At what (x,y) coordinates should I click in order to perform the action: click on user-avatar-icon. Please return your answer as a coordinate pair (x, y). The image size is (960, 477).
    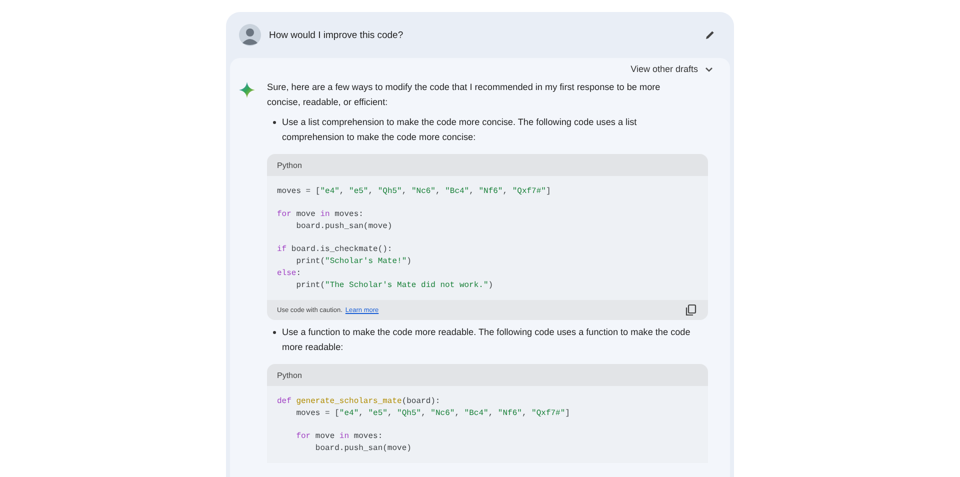
    Looking at the image, I should click on (250, 35).